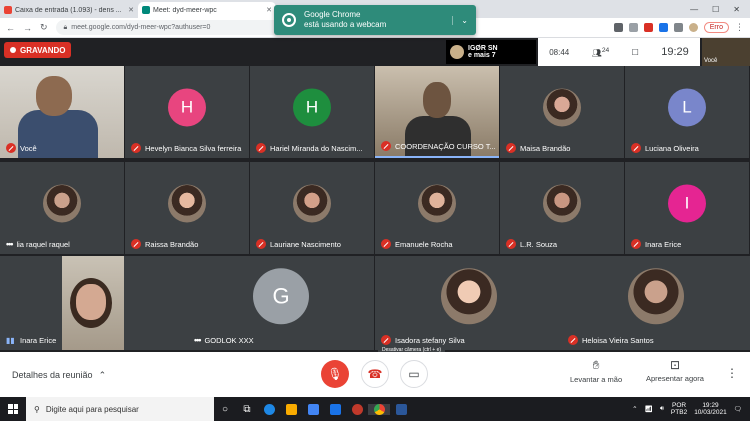 The height and width of the screenshot is (421, 750). I want to click on close-window-icon: ✕, so click(736, 9).